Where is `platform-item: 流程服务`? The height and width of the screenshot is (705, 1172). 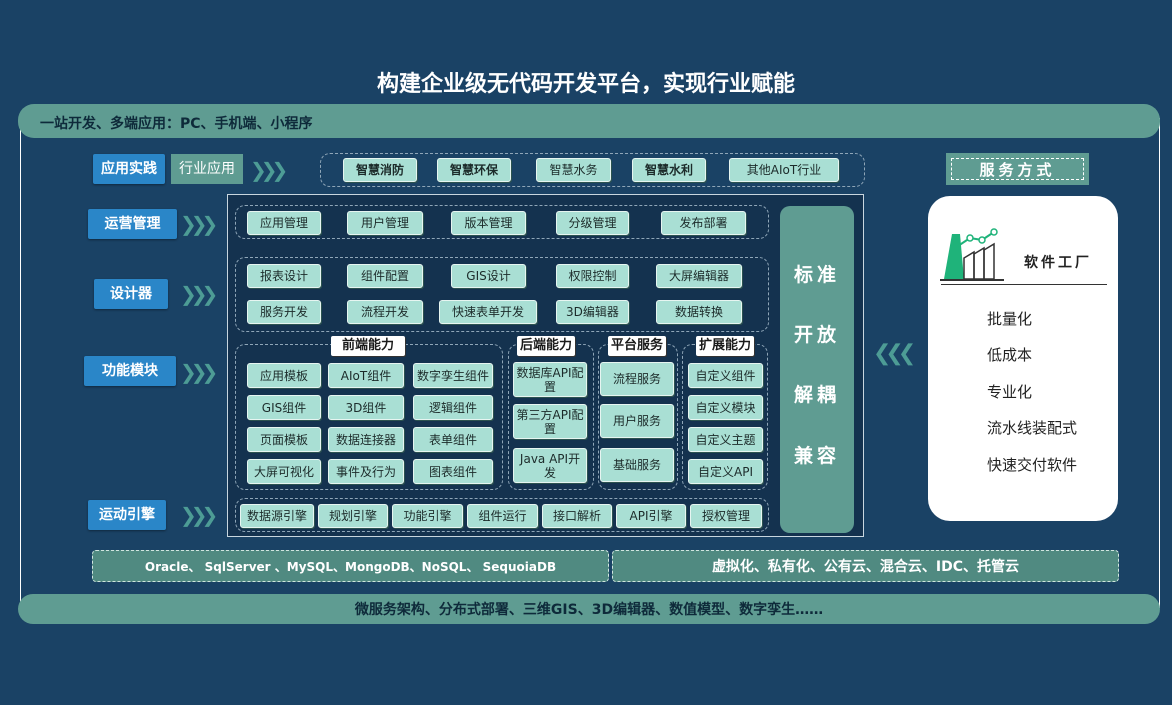
platform-item: 流程服务 is located at coordinates (637, 379).